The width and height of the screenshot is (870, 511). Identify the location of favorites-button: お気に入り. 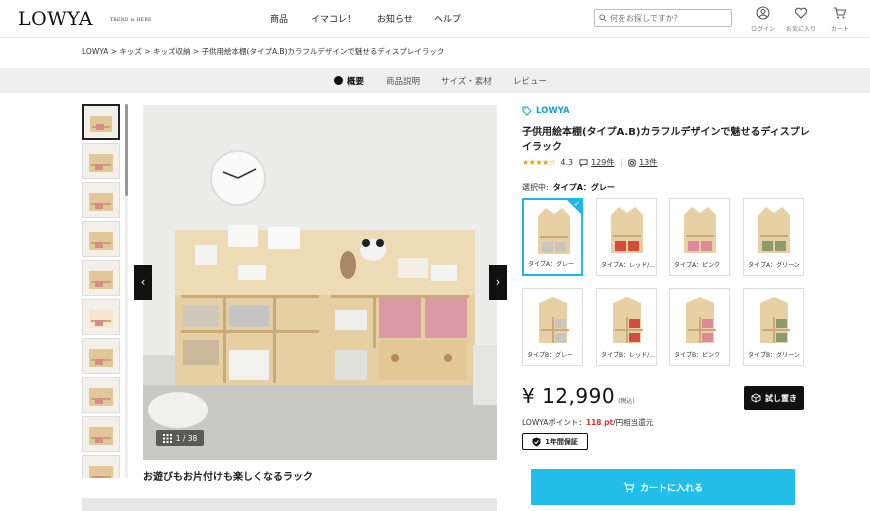
(801, 19).